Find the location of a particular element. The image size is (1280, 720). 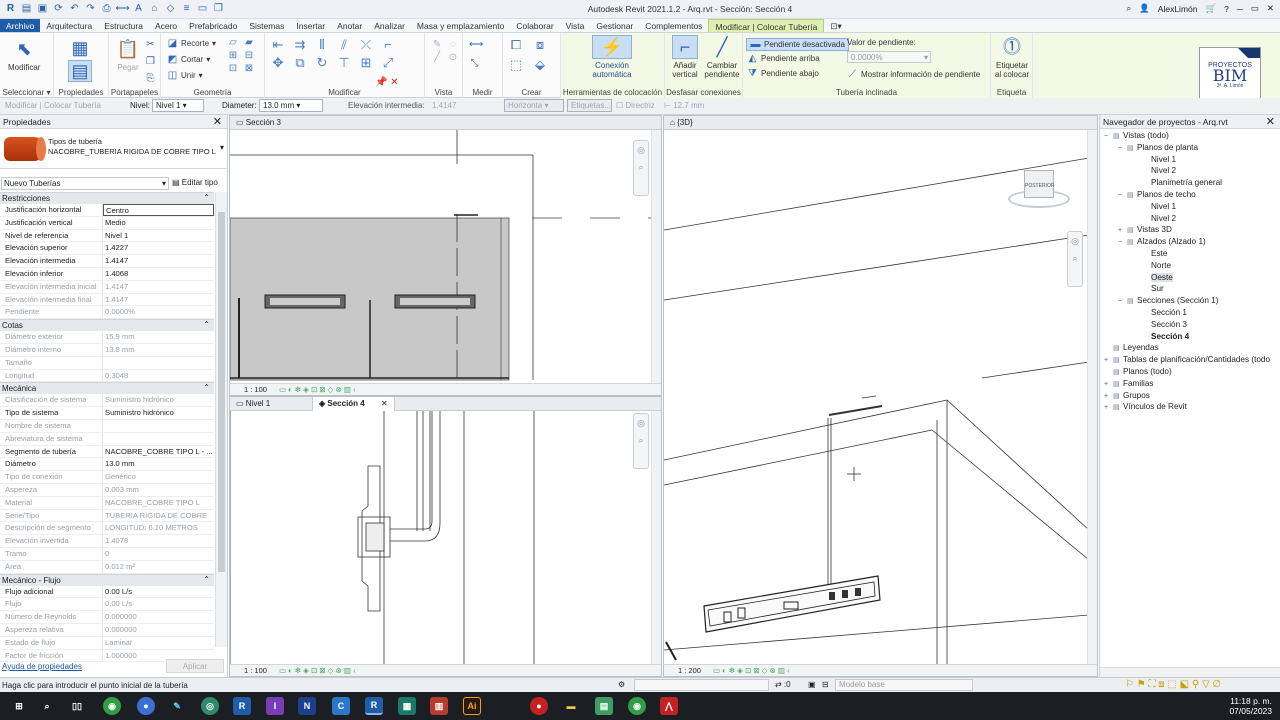

array-icon: ⊞ is located at coordinates (366, 63).